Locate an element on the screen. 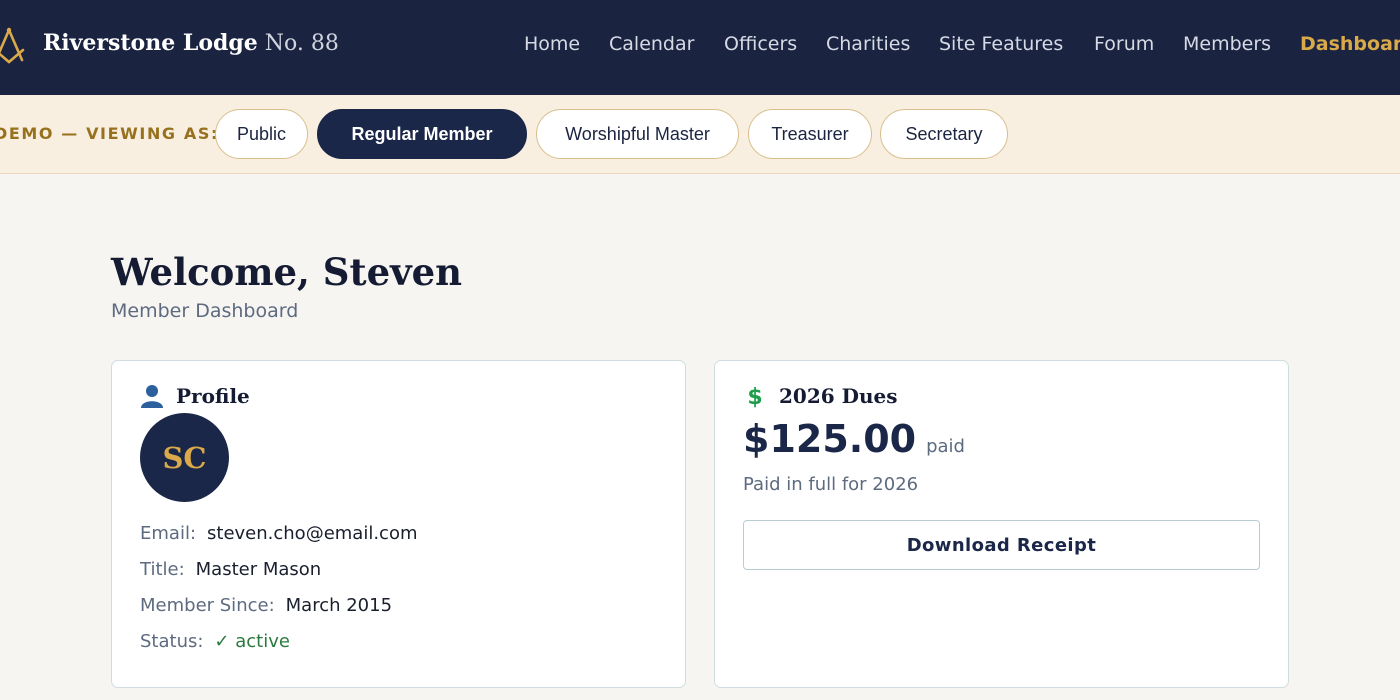  dues-amount-row: $125.00 paid is located at coordinates (854, 439).